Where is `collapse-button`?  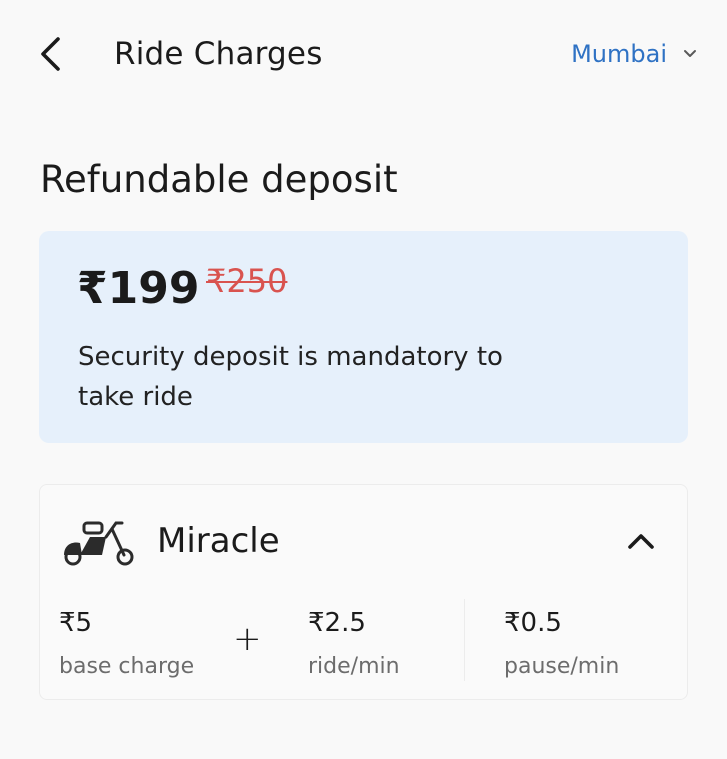 collapse-button is located at coordinates (641, 541).